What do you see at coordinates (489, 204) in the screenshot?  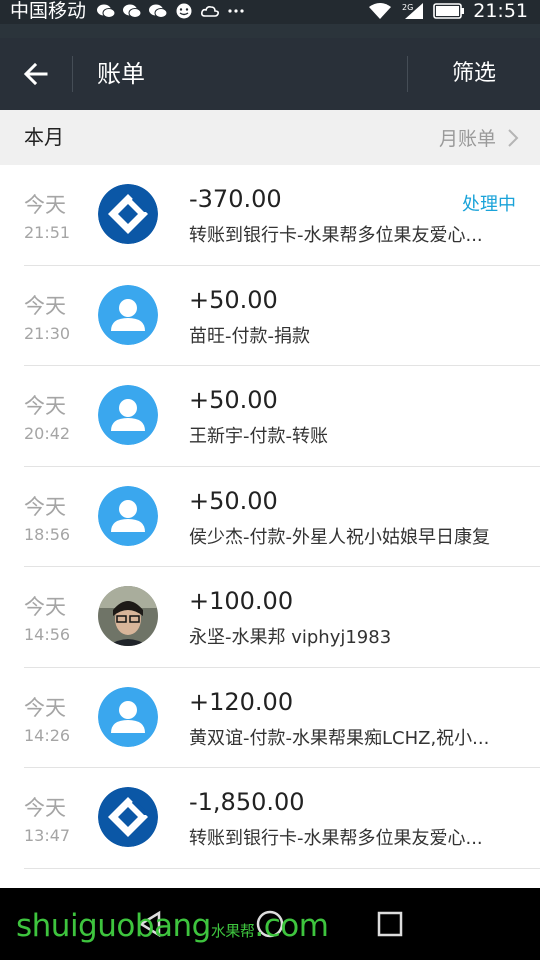 I see `status-badge: 处理中` at bounding box center [489, 204].